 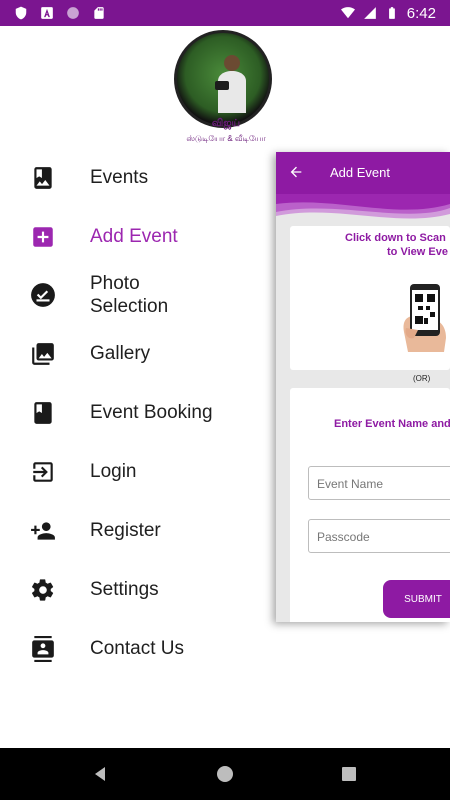 I want to click on shield-icon, so click(x=21, y=13).